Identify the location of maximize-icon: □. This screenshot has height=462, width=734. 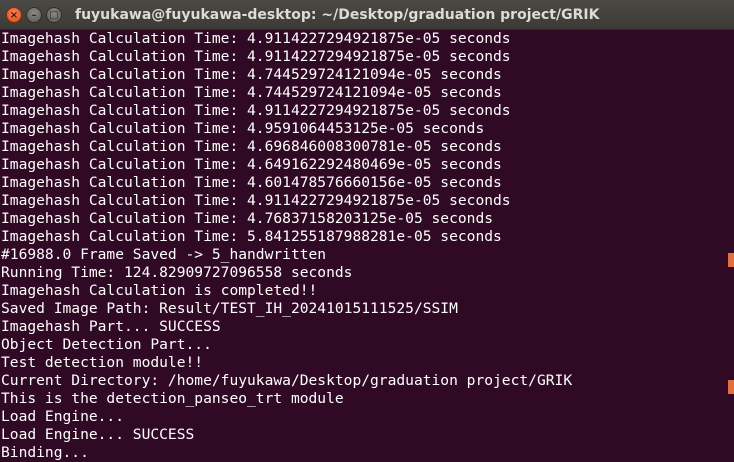
(54, 15).